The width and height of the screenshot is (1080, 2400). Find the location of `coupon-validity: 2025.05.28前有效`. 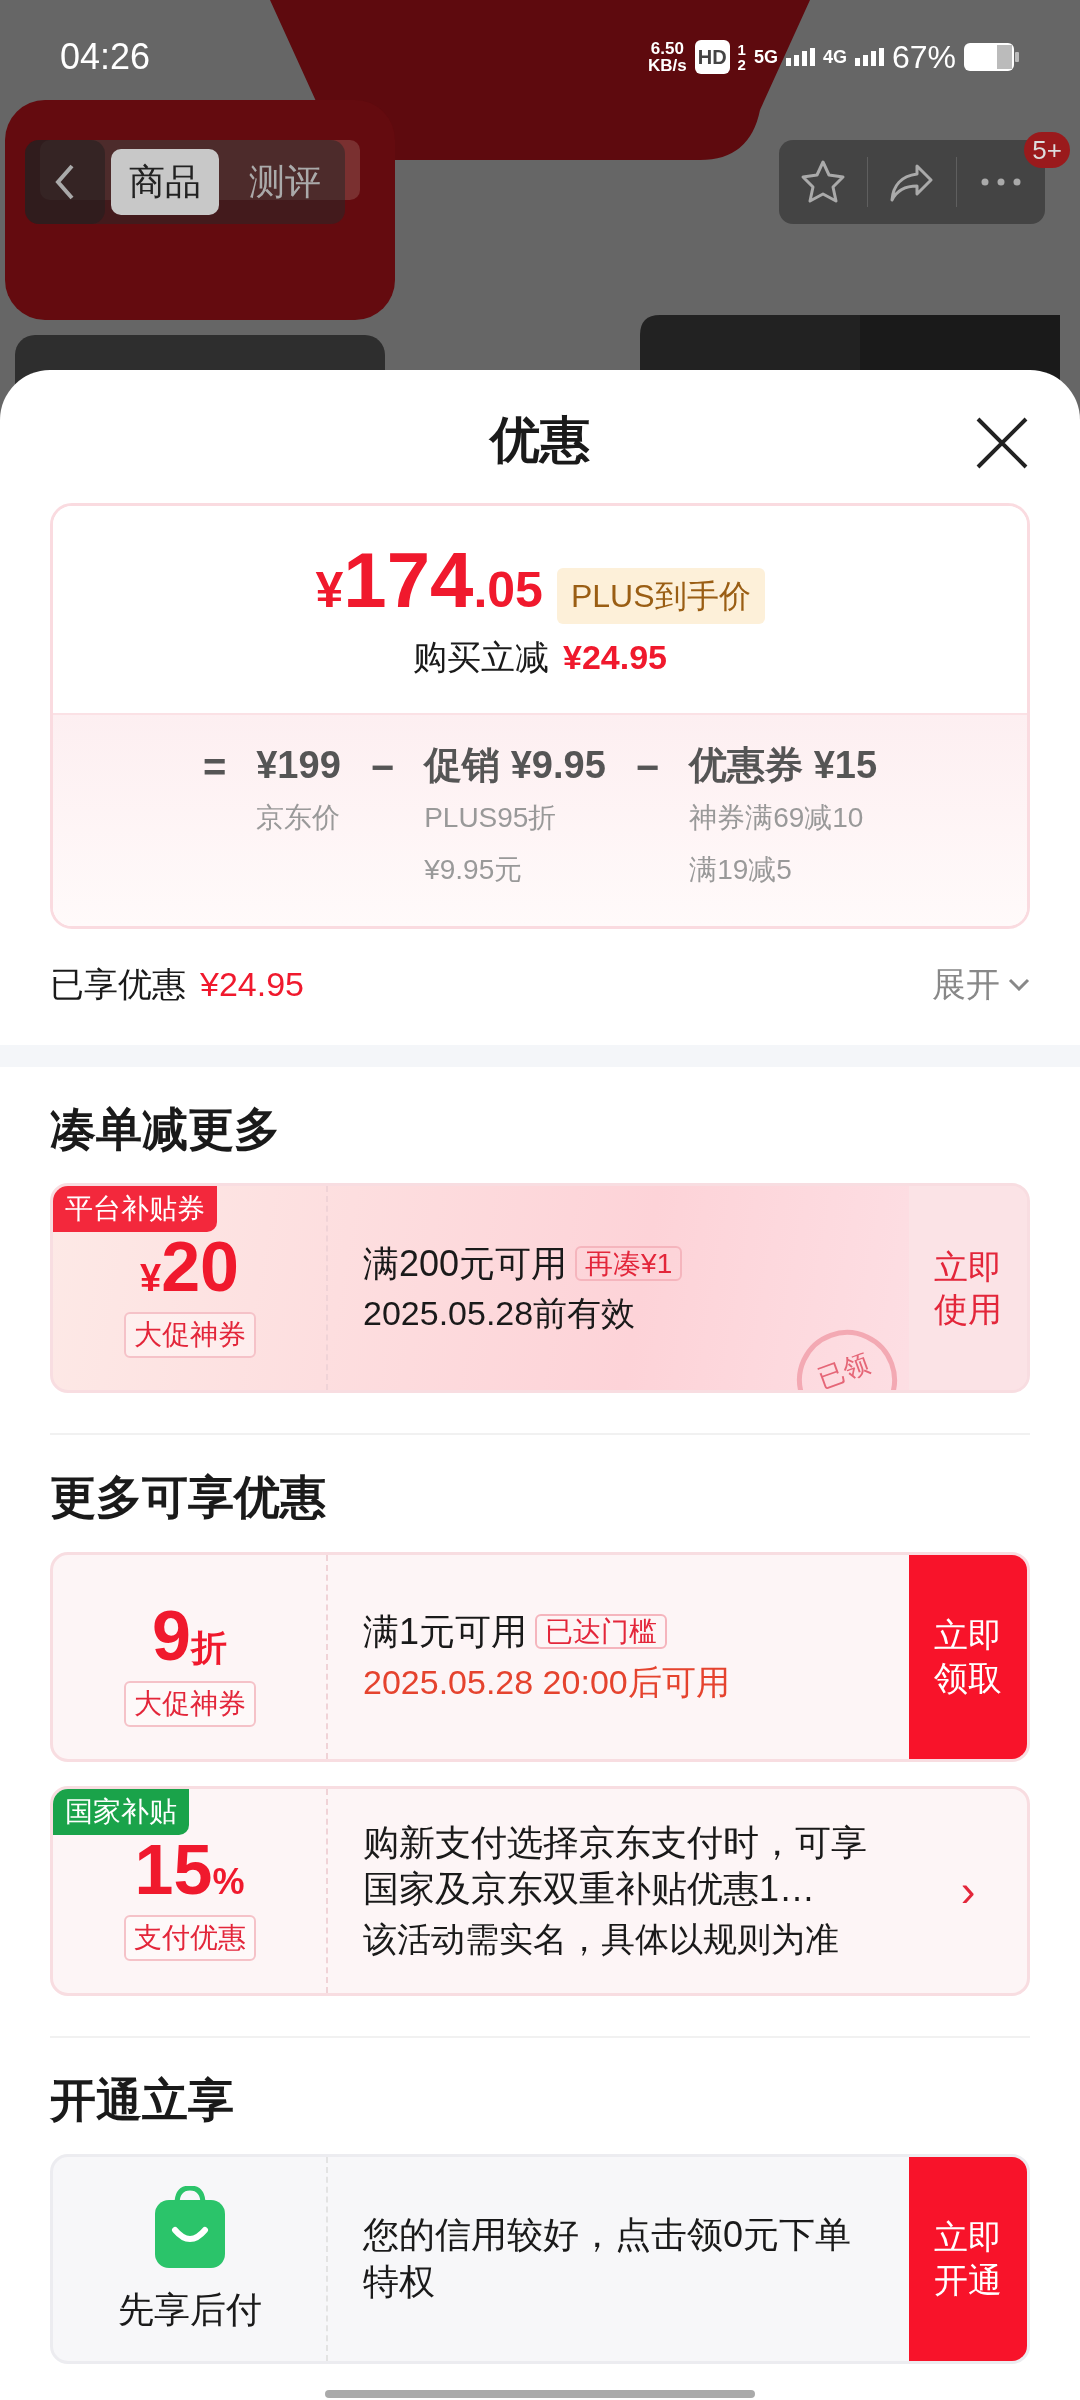

coupon-validity: 2025.05.28前有效 is located at coordinates (500, 1314).